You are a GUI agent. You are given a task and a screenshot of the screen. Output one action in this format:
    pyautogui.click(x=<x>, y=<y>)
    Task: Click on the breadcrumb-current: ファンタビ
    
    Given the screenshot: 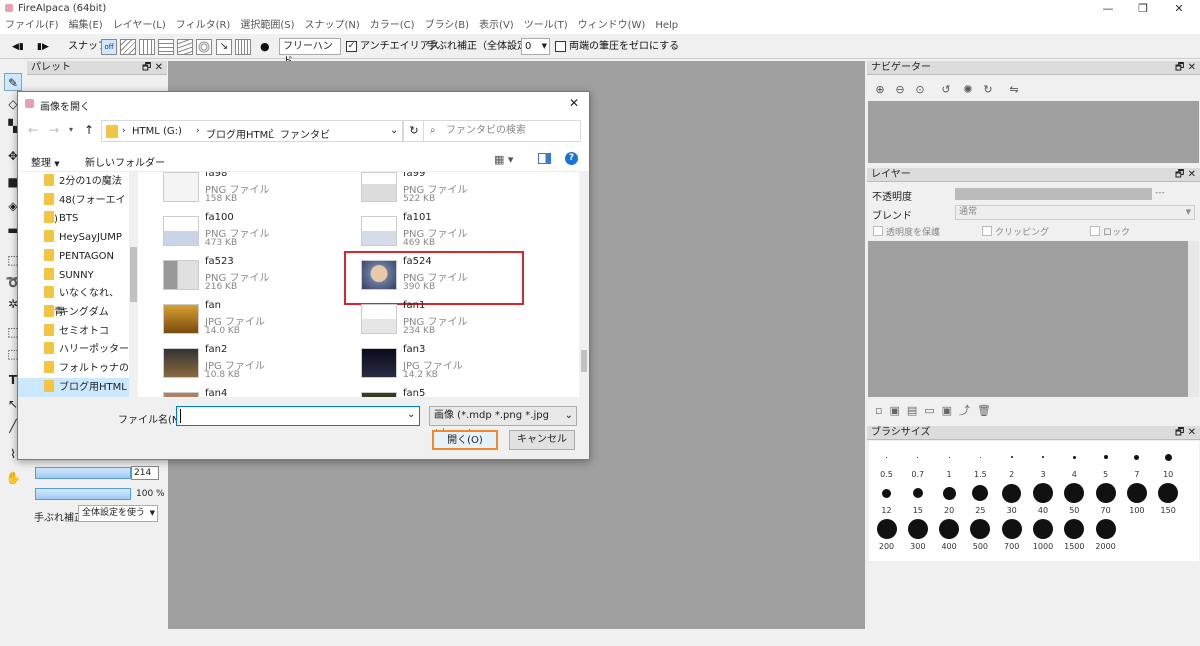 What is the action you would take?
    pyautogui.click(x=305, y=133)
    